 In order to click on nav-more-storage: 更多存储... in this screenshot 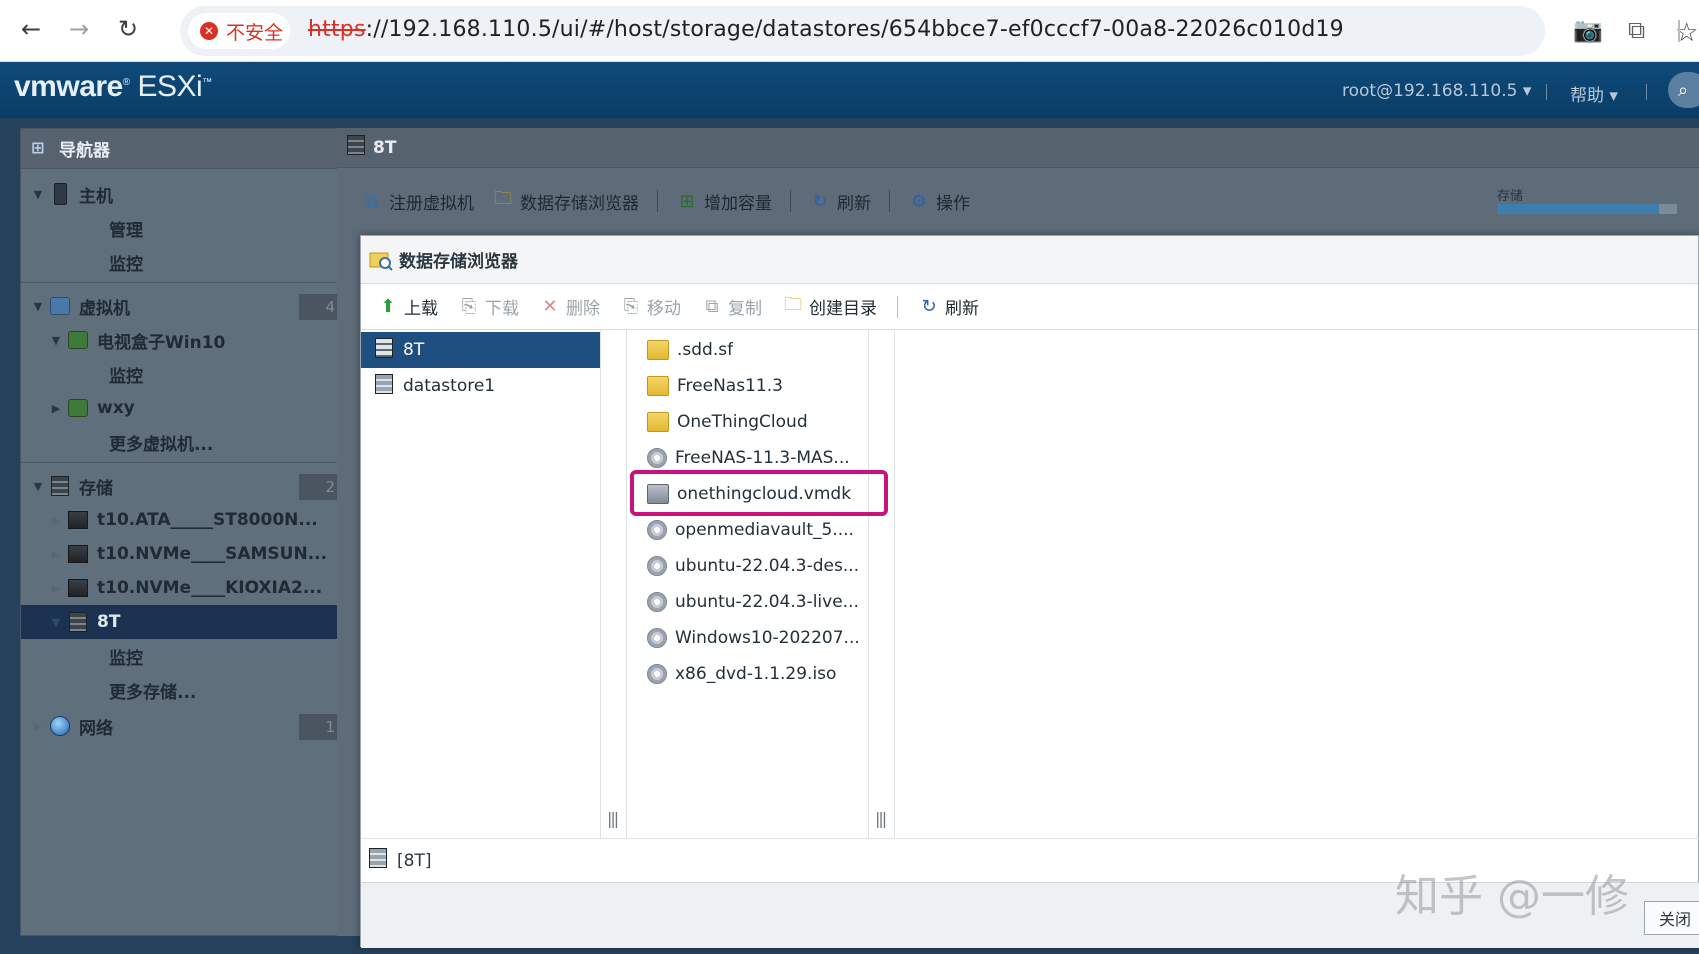, I will do `click(186, 690)`.